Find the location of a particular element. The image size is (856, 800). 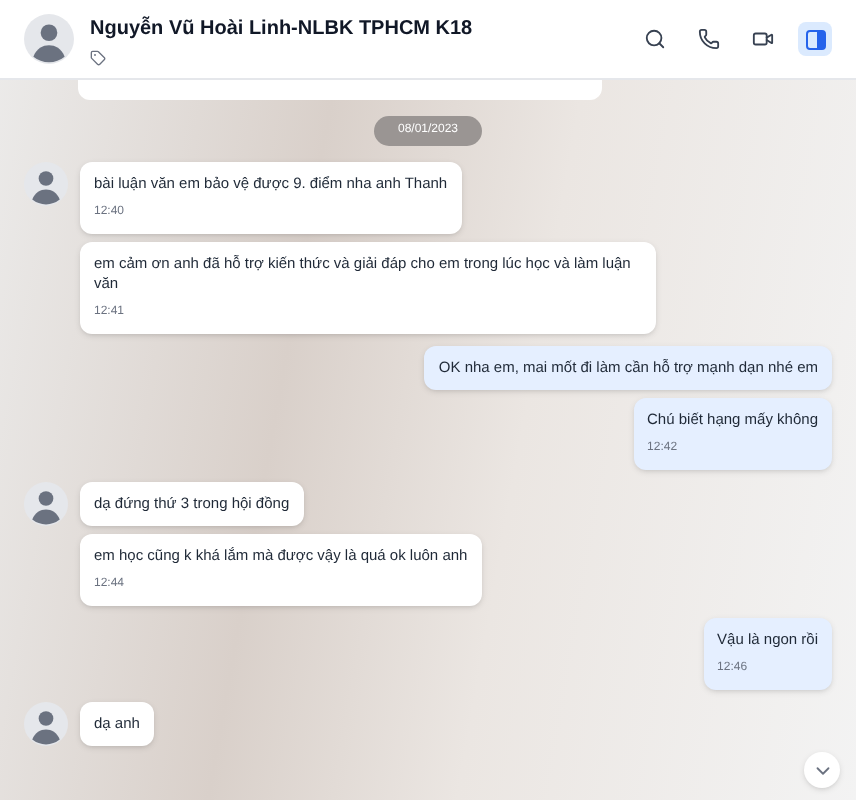

sidebar-toggle is located at coordinates (815, 39).